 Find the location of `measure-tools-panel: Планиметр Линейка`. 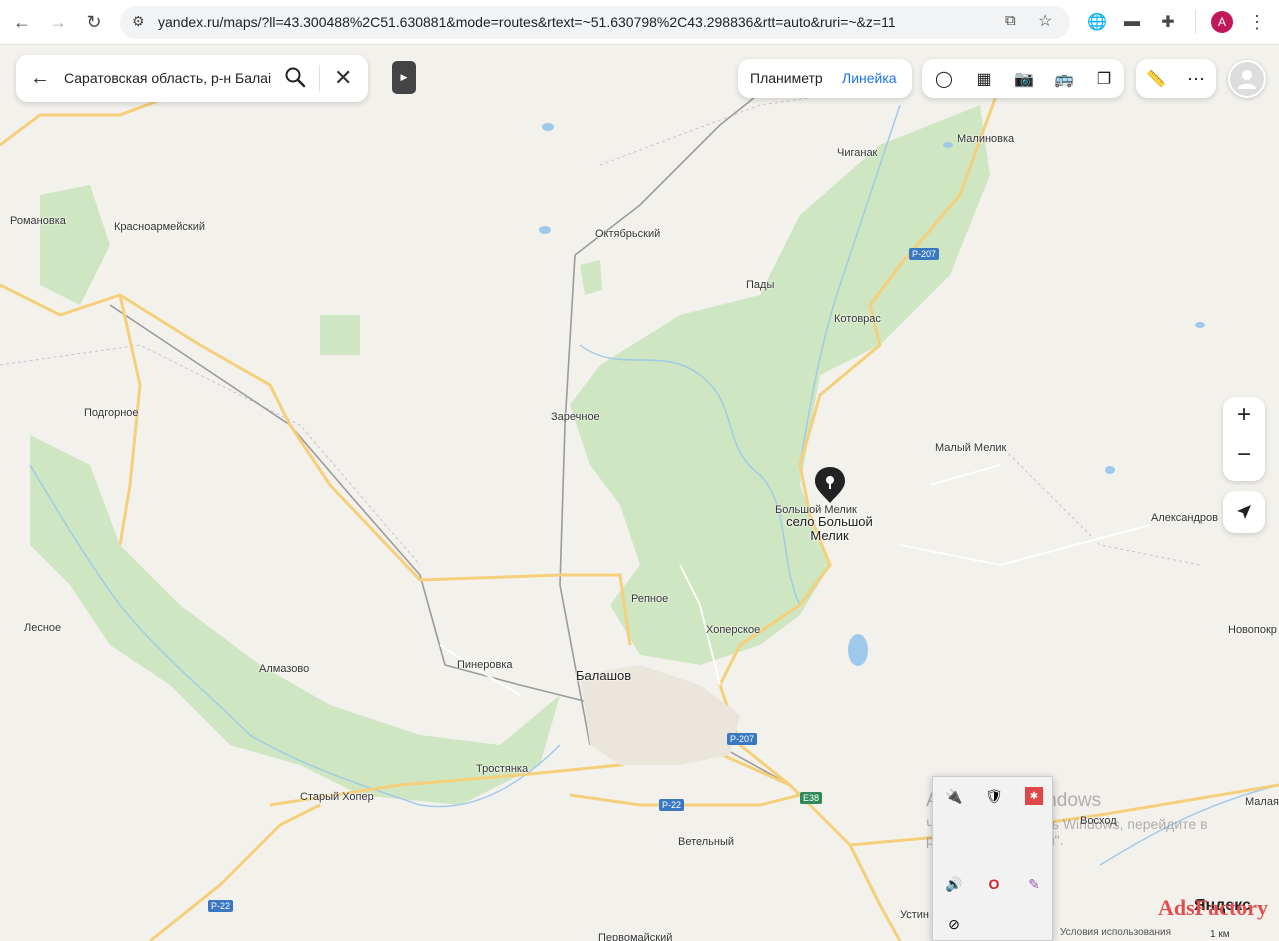

measure-tools-panel: Планиметр Линейка is located at coordinates (825, 78).